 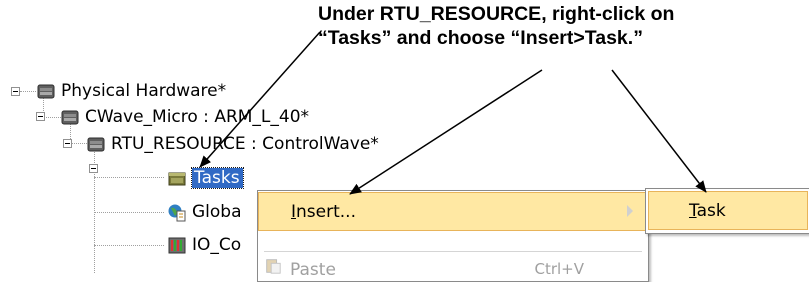 I want to click on arrow-to-task, so click(x=659, y=131).